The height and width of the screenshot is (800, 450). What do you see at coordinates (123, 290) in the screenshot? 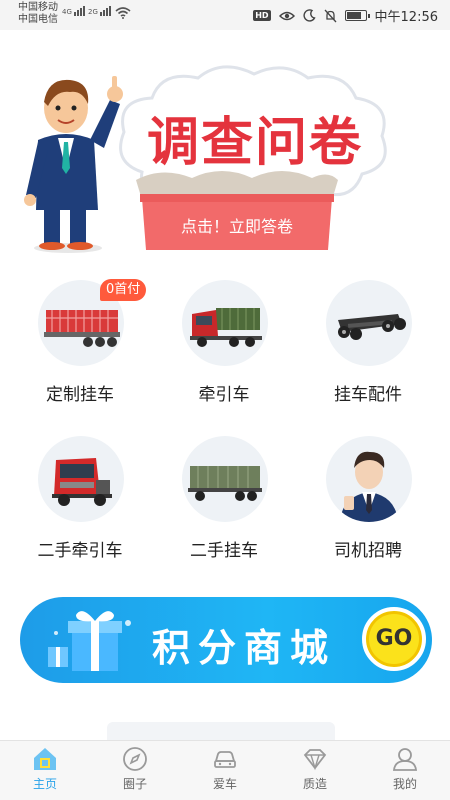
I see `zero-downpayment-badge: 0首付` at bounding box center [123, 290].